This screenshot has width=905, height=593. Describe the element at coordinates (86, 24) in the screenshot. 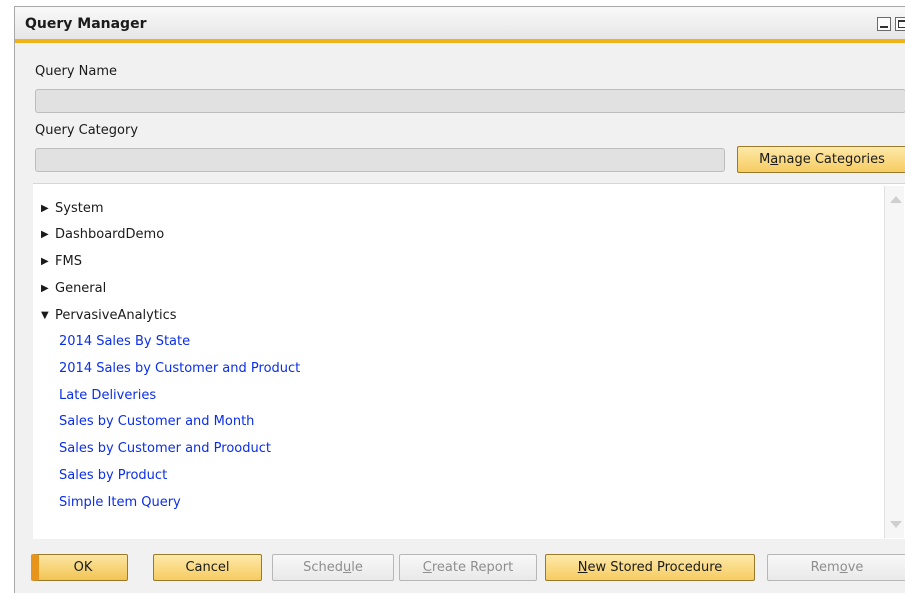

I see `window-title: Query Manager` at that location.